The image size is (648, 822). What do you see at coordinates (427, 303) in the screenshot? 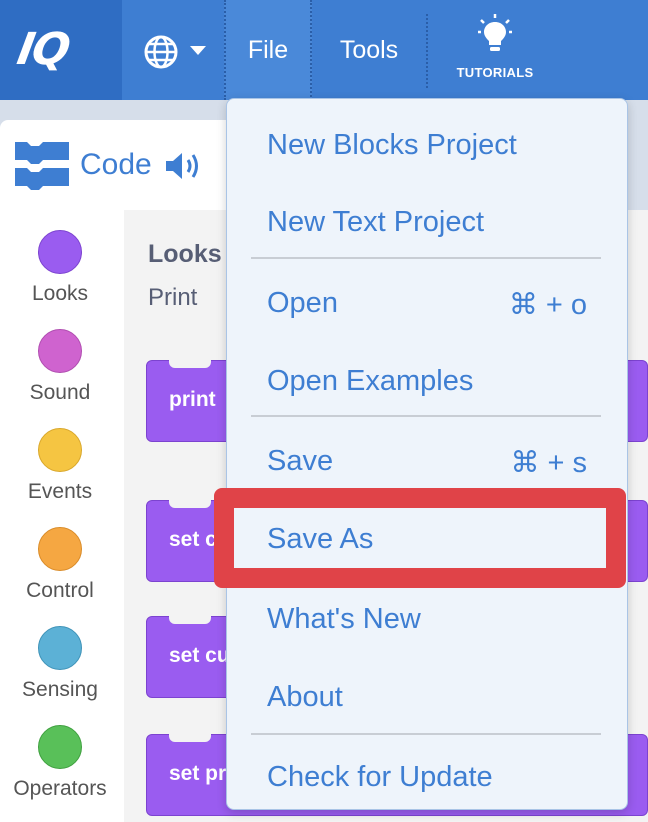
I see `menu-item-open: Open ⌘ + o` at bounding box center [427, 303].